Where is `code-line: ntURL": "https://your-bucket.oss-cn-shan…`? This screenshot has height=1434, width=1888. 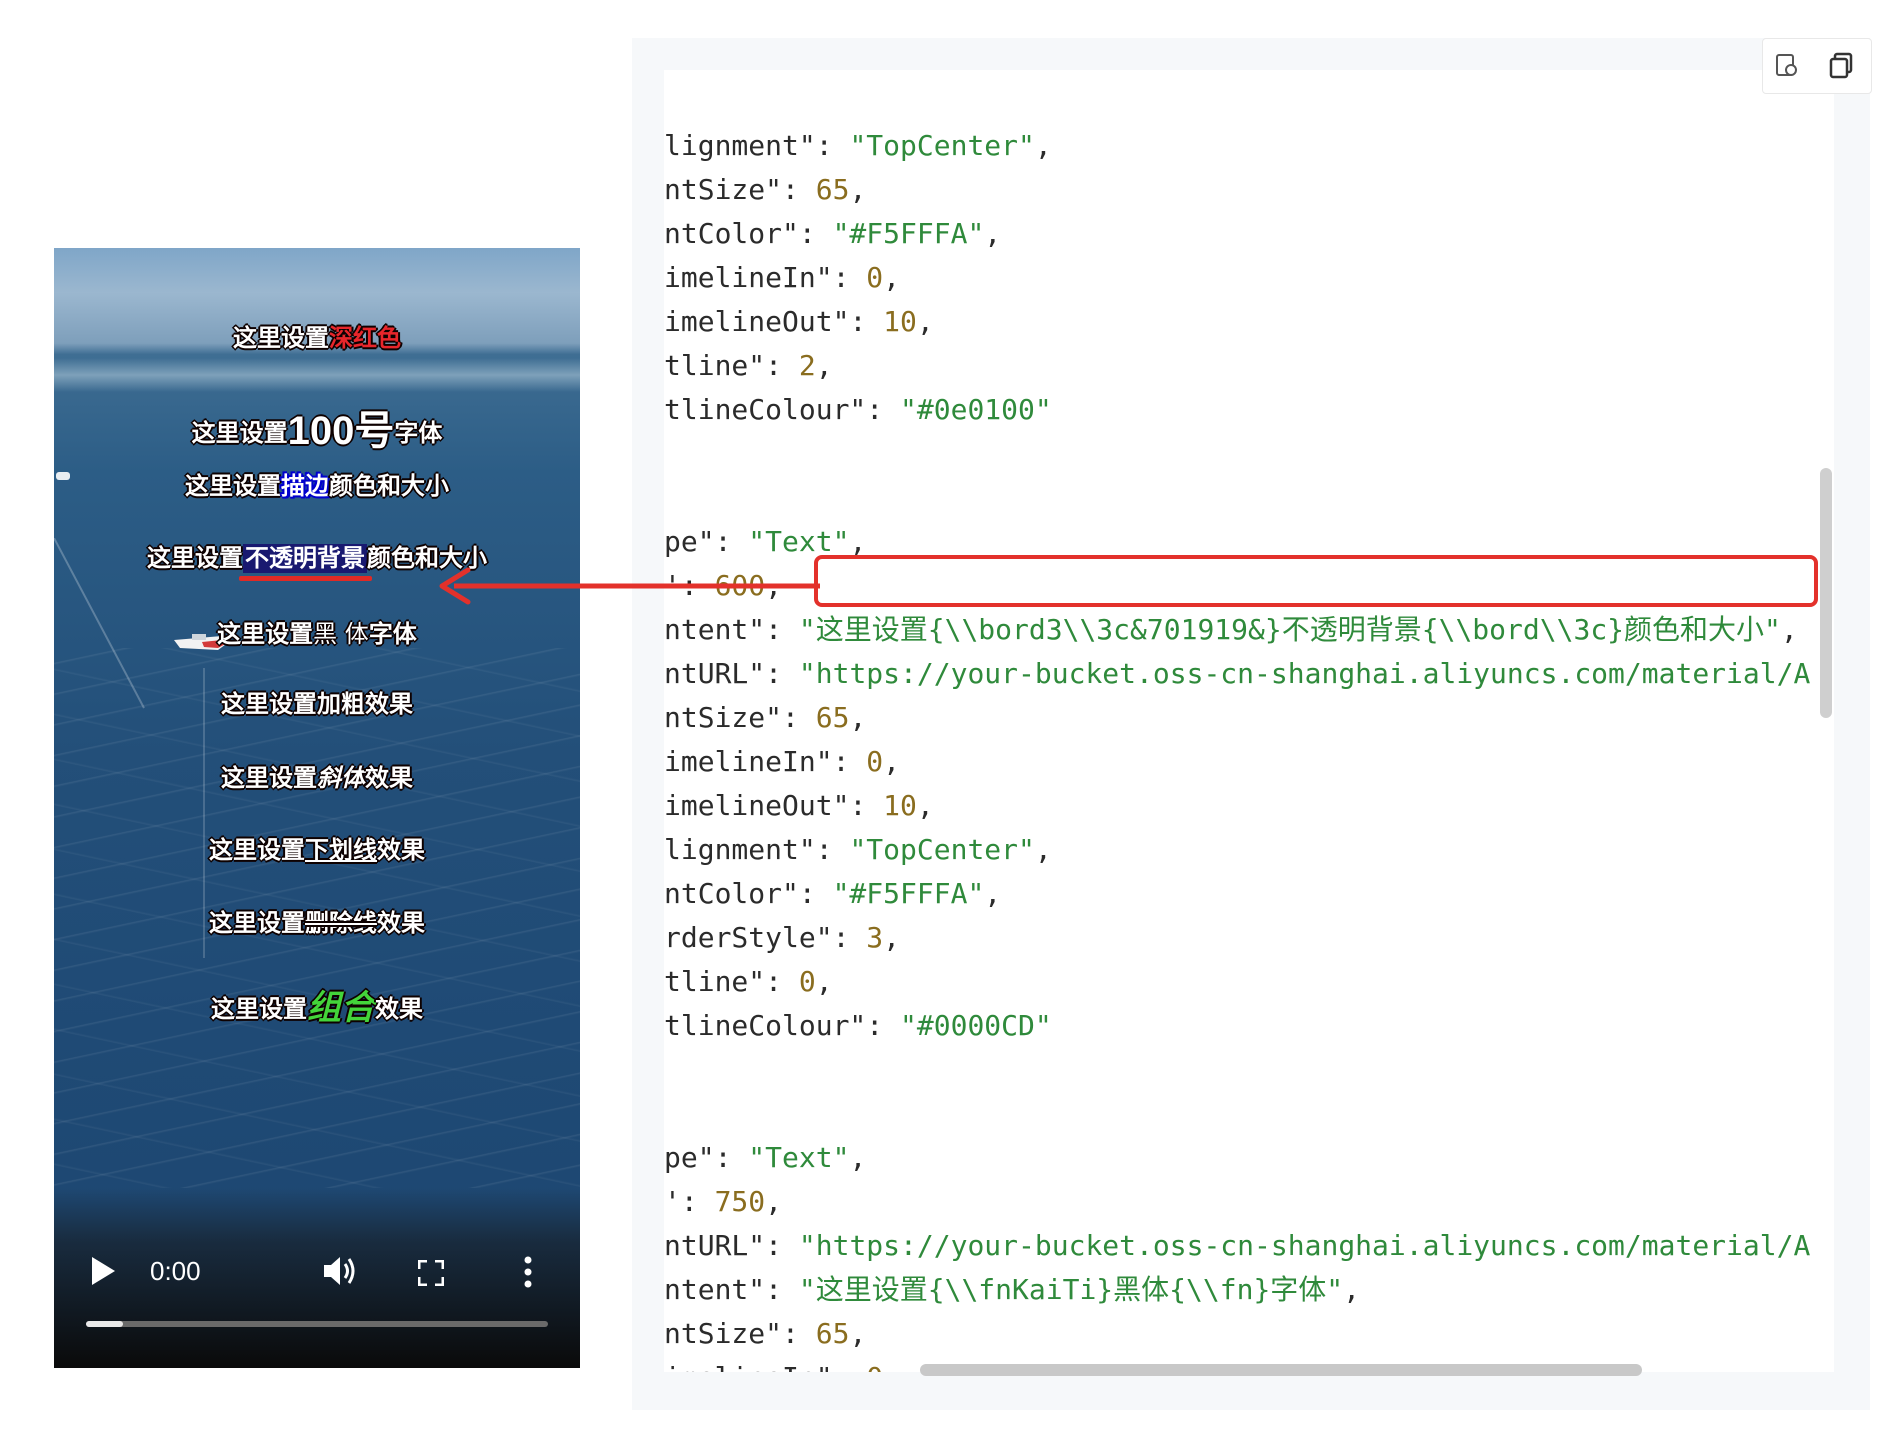 code-line: ntURL": "https://your-bucket.oss-cn-shan… is located at coordinates (1237, 1246).